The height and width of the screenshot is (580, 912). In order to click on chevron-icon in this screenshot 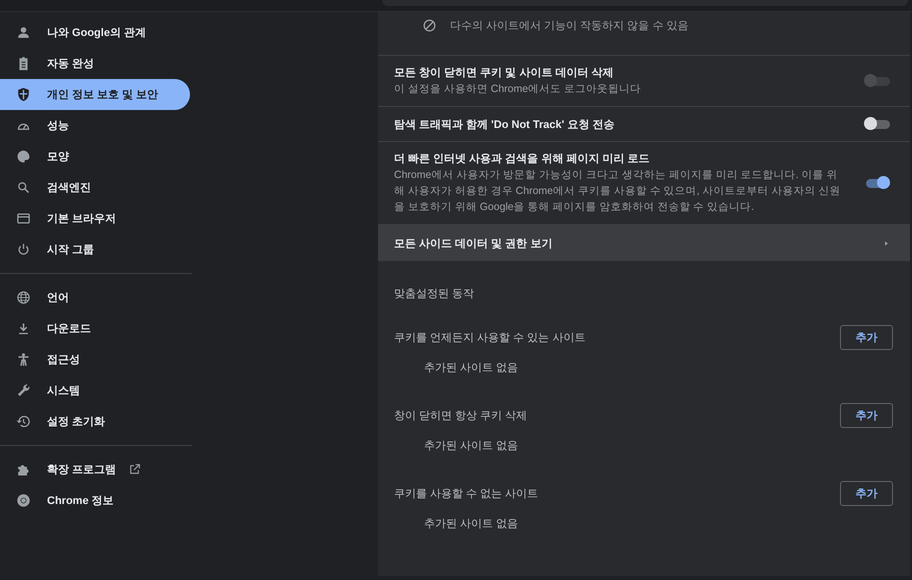, I will do `click(886, 243)`.